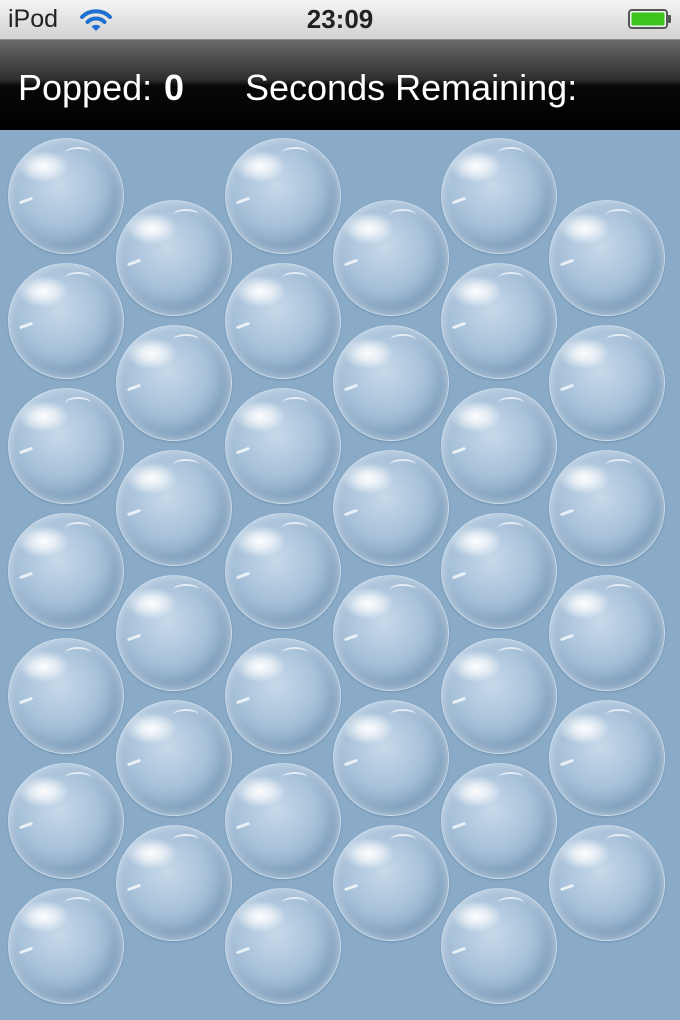  What do you see at coordinates (174, 87) in the screenshot?
I see `popped-count: 0` at bounding box center [174, 87].